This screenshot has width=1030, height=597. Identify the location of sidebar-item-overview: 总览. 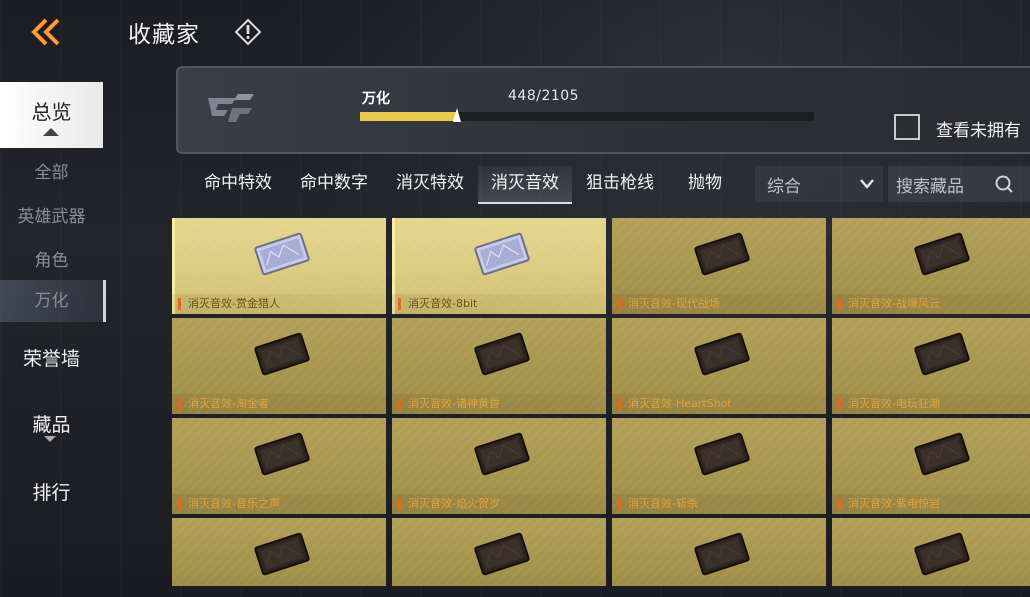
(51, 115).